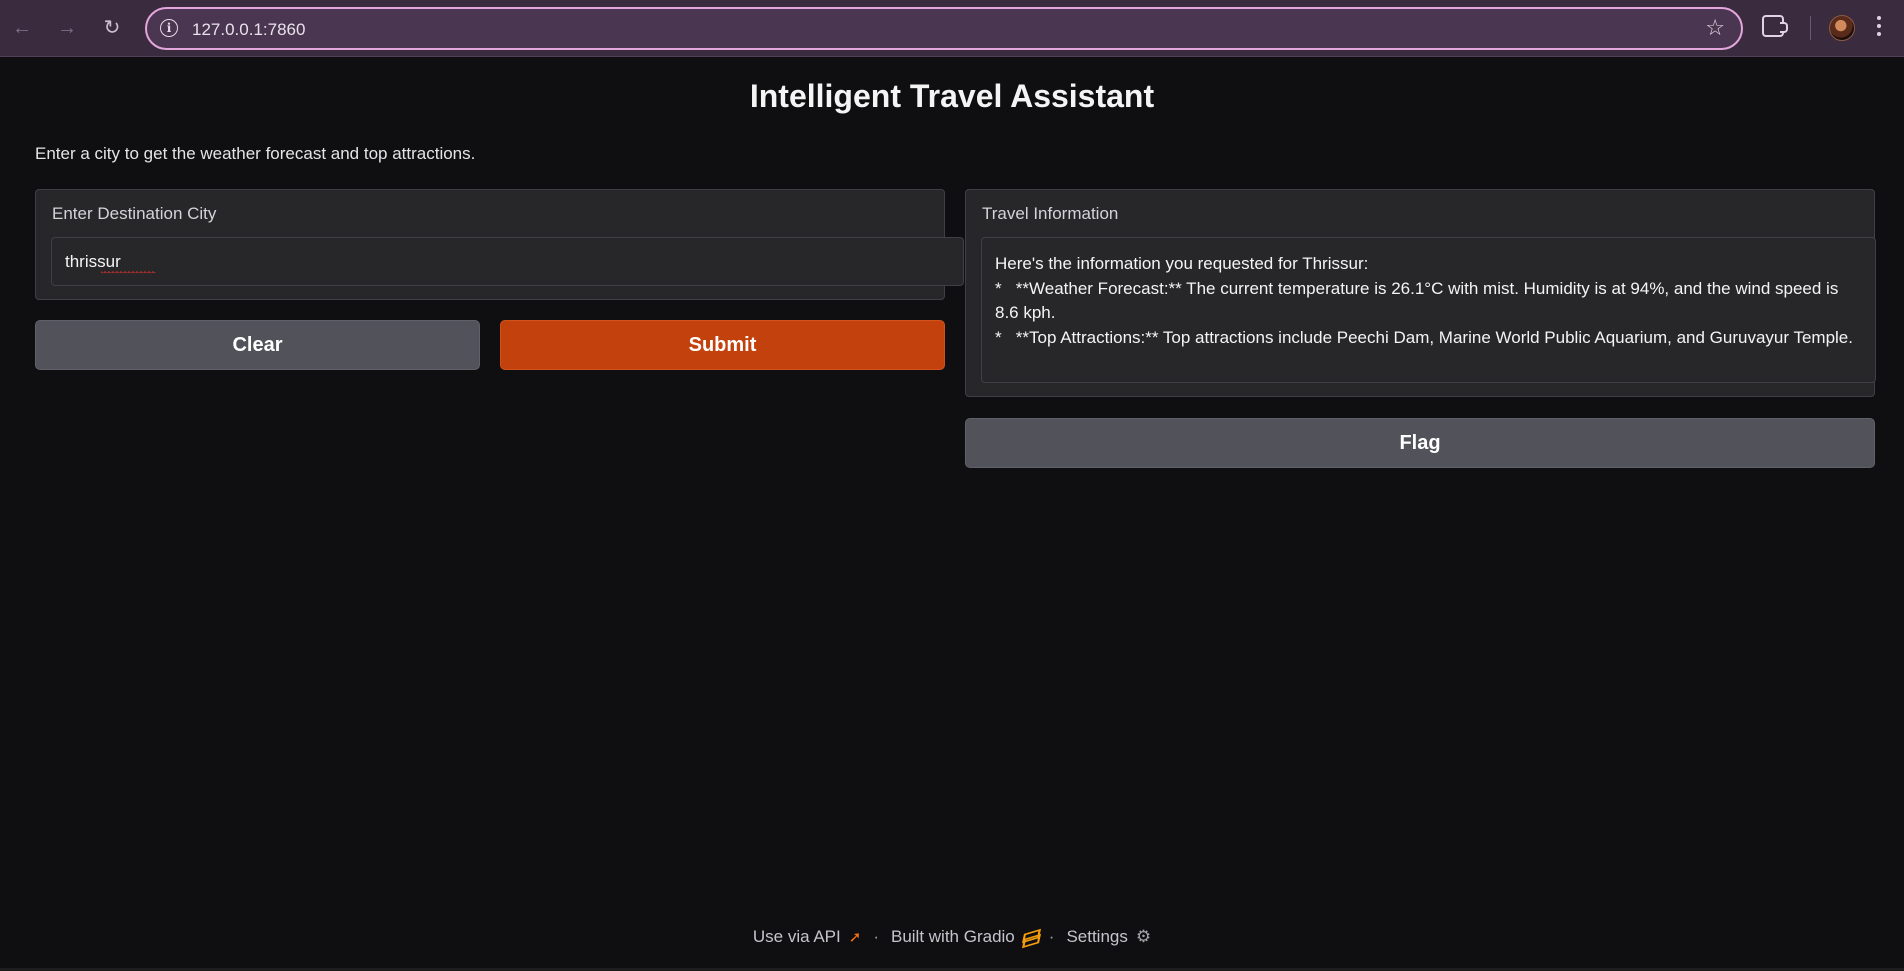 This screenshot has height=971, width=1904. I want to click on toolbar-divider, so click(1810, 28).